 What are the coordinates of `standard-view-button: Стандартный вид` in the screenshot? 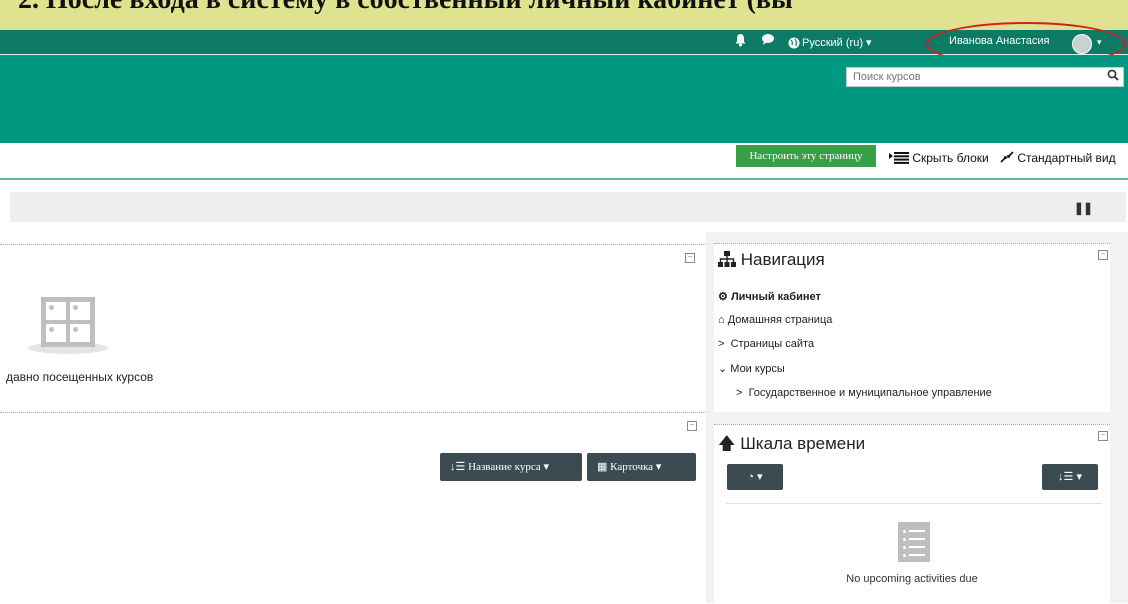 It's located at (1058, 158).